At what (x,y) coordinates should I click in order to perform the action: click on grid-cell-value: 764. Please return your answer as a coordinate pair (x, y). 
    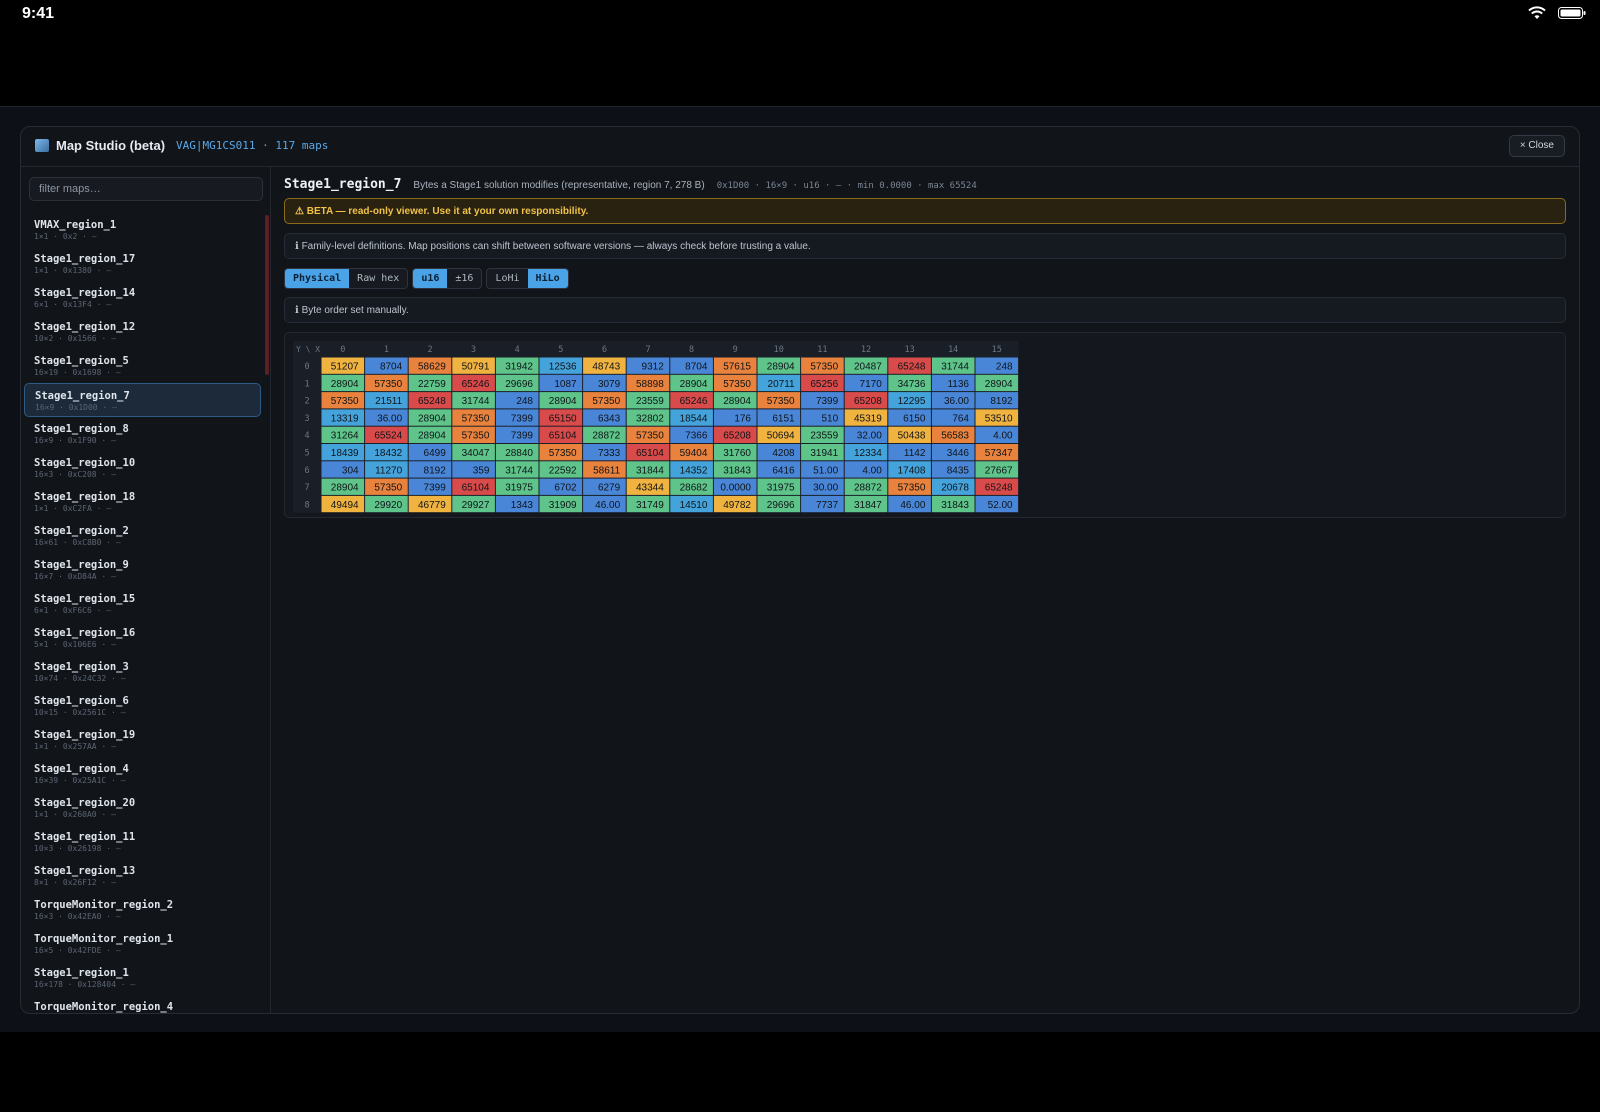
    Looking at the image, I should click on (960, 418).